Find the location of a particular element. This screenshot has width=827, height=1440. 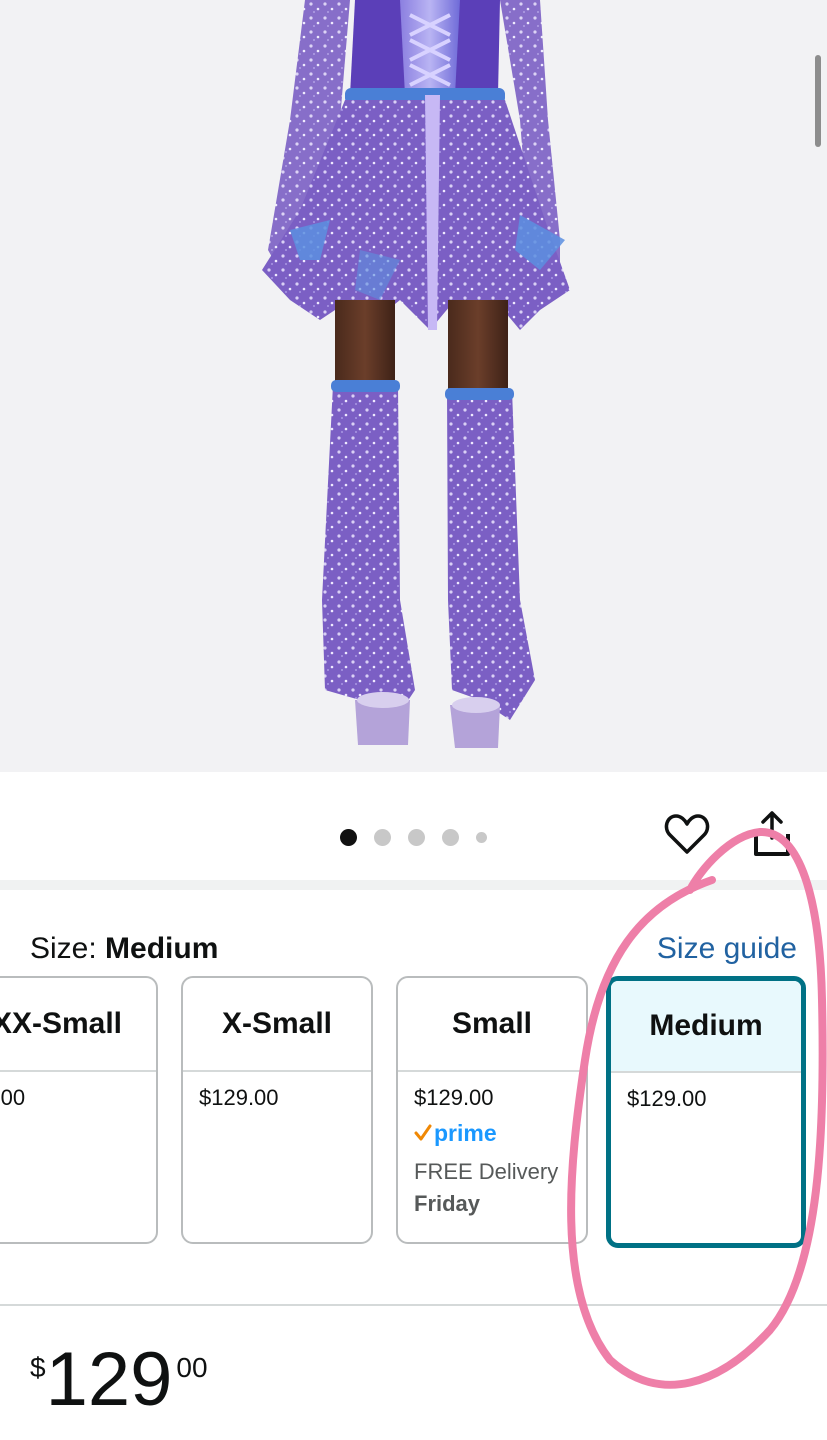

size-label: Size: Medium is located at coordinates (124, 949).